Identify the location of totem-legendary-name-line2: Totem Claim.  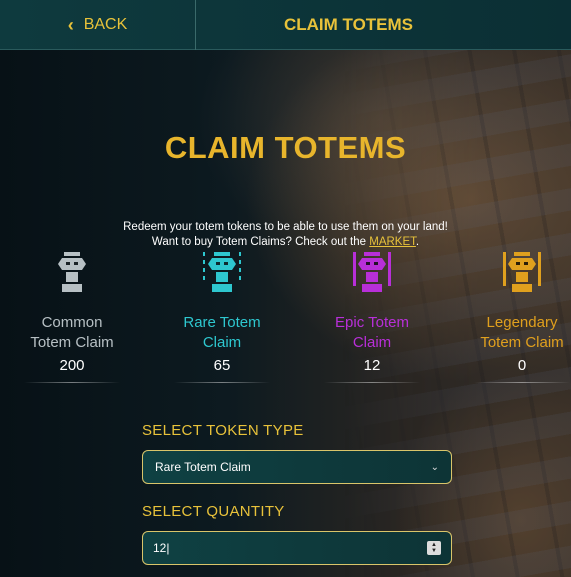
(522, 342).